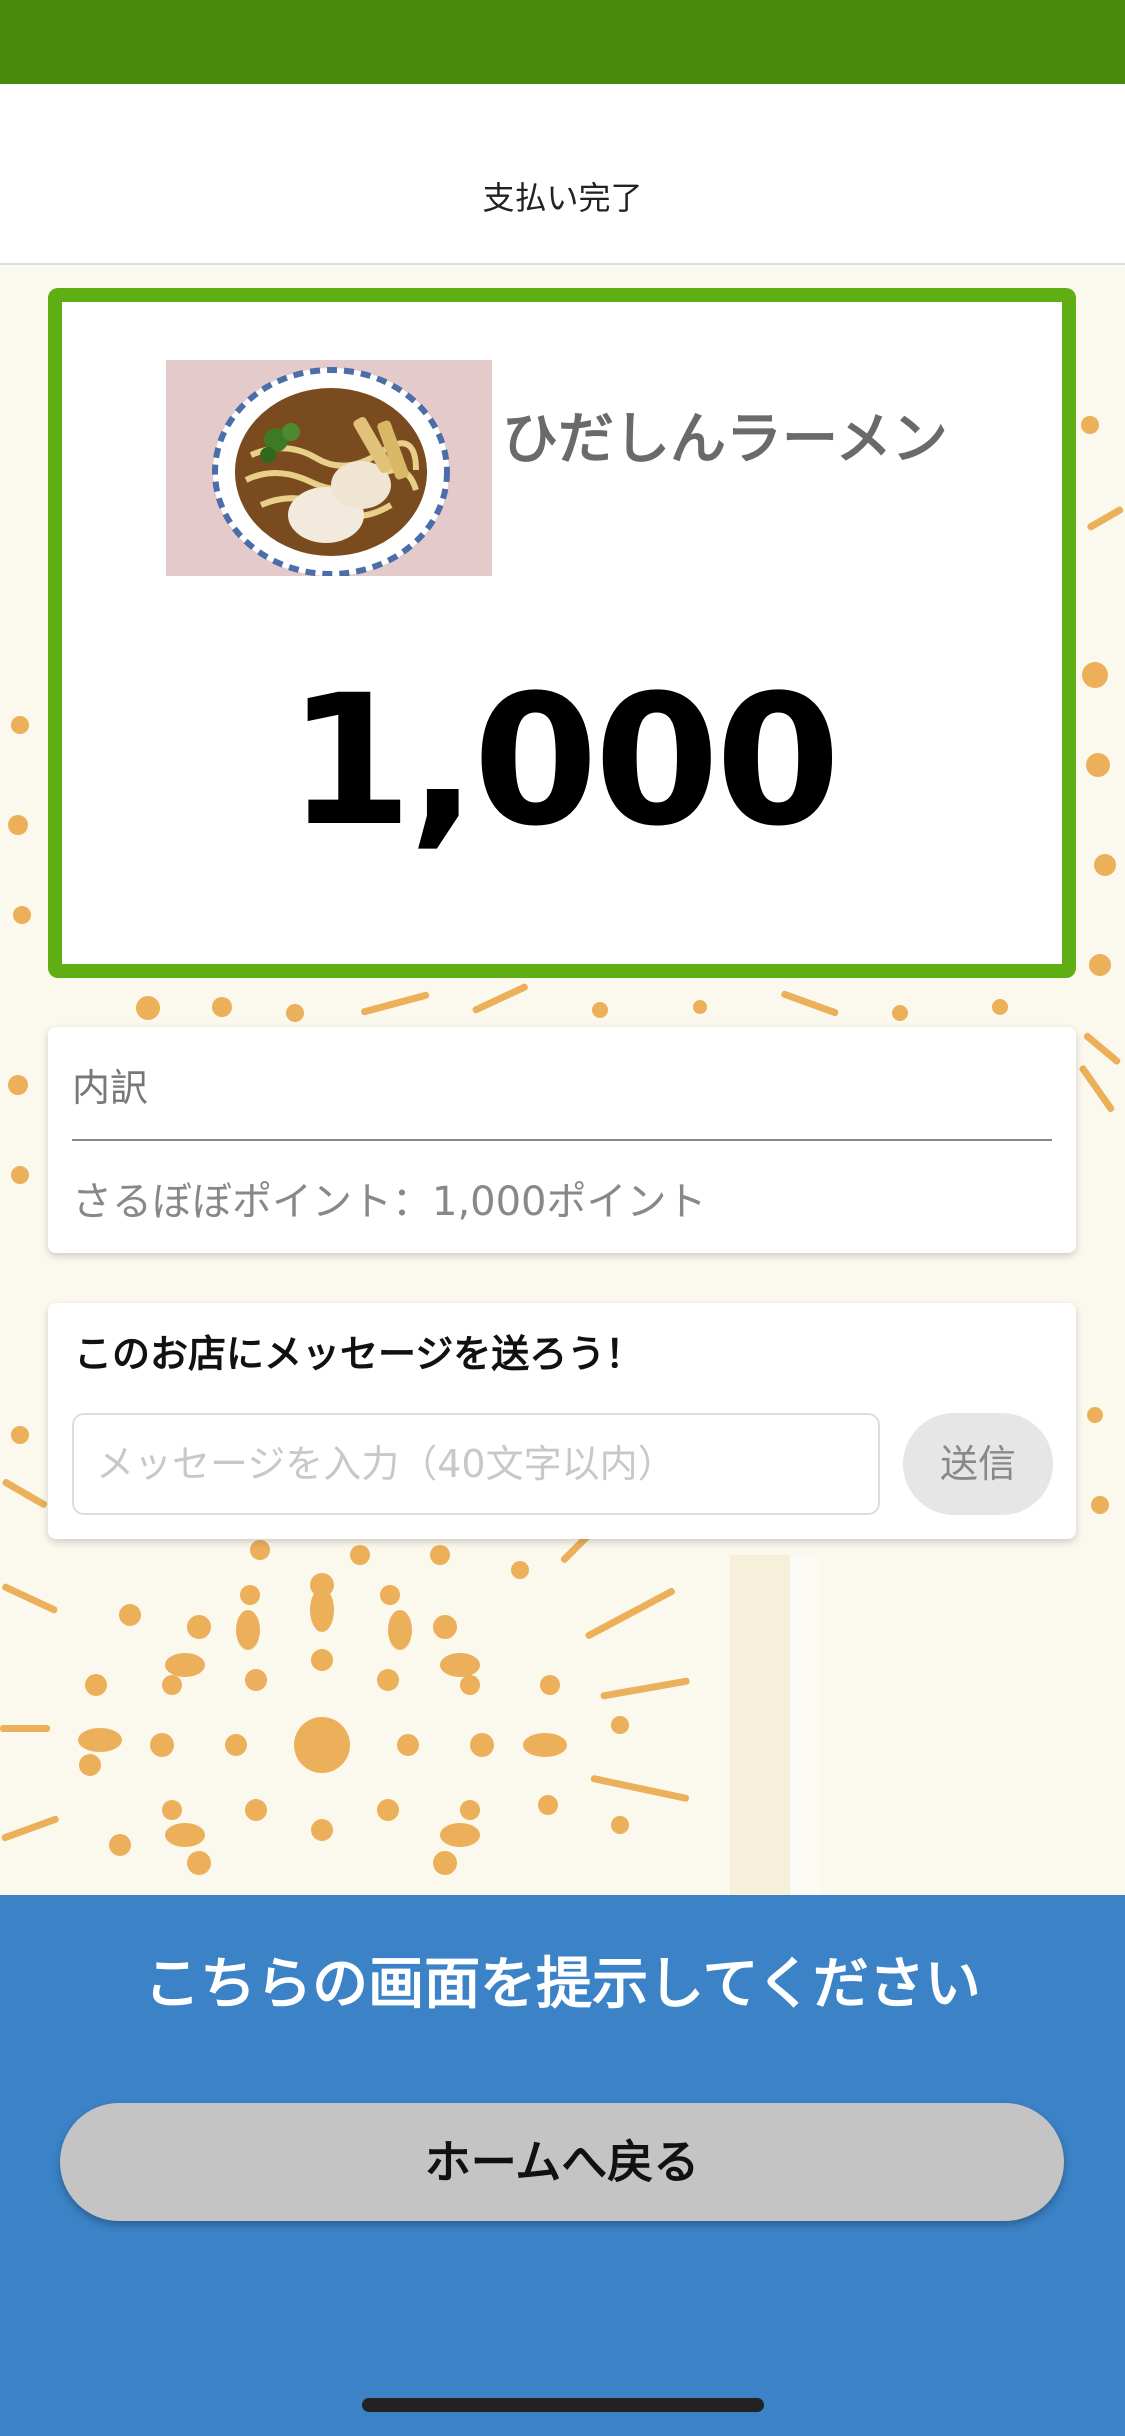  I want to click on home-indicator, so click(563, 2405).